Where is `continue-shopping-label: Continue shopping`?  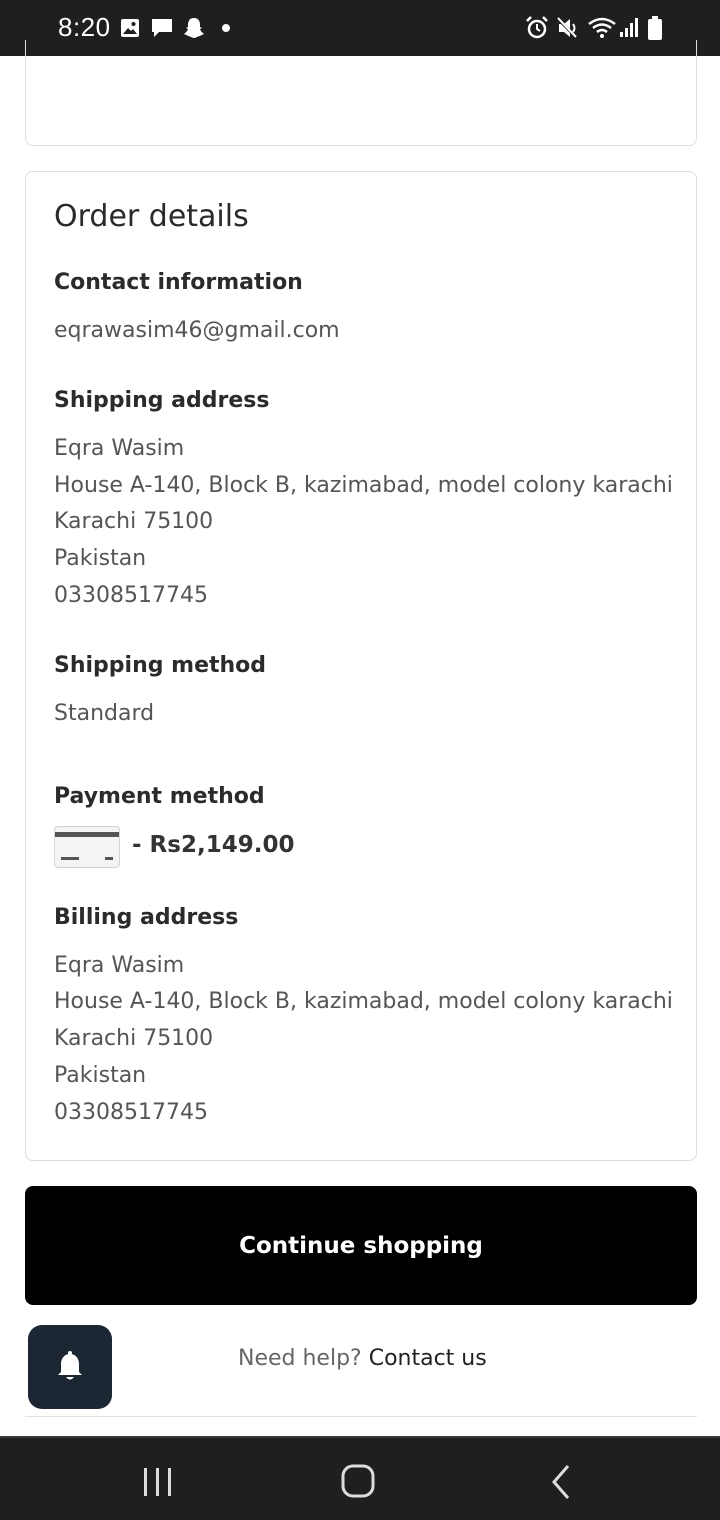
continue-shopping-label: Continue shopping is located at coordinates (361, 1245).